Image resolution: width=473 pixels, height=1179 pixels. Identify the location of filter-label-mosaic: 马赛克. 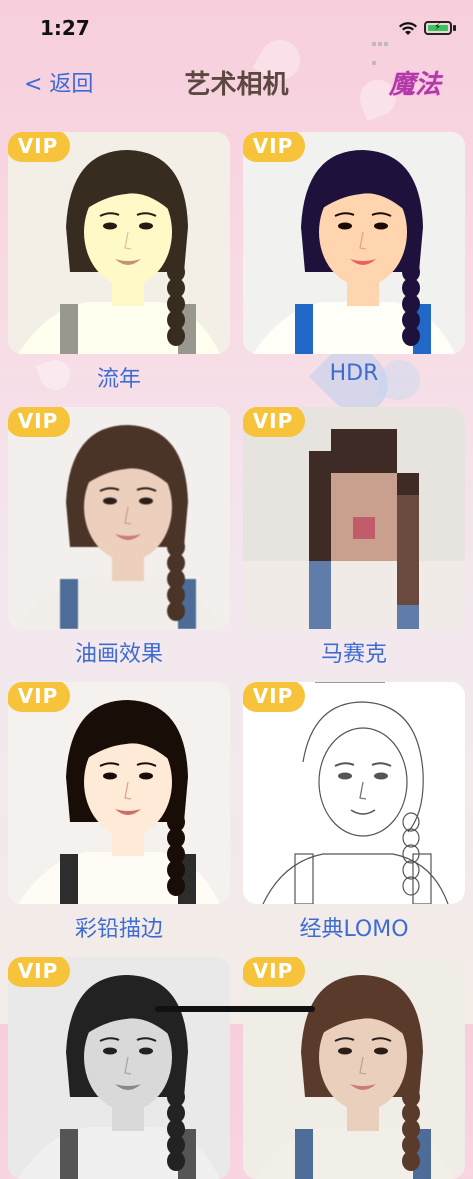
(354, 652).